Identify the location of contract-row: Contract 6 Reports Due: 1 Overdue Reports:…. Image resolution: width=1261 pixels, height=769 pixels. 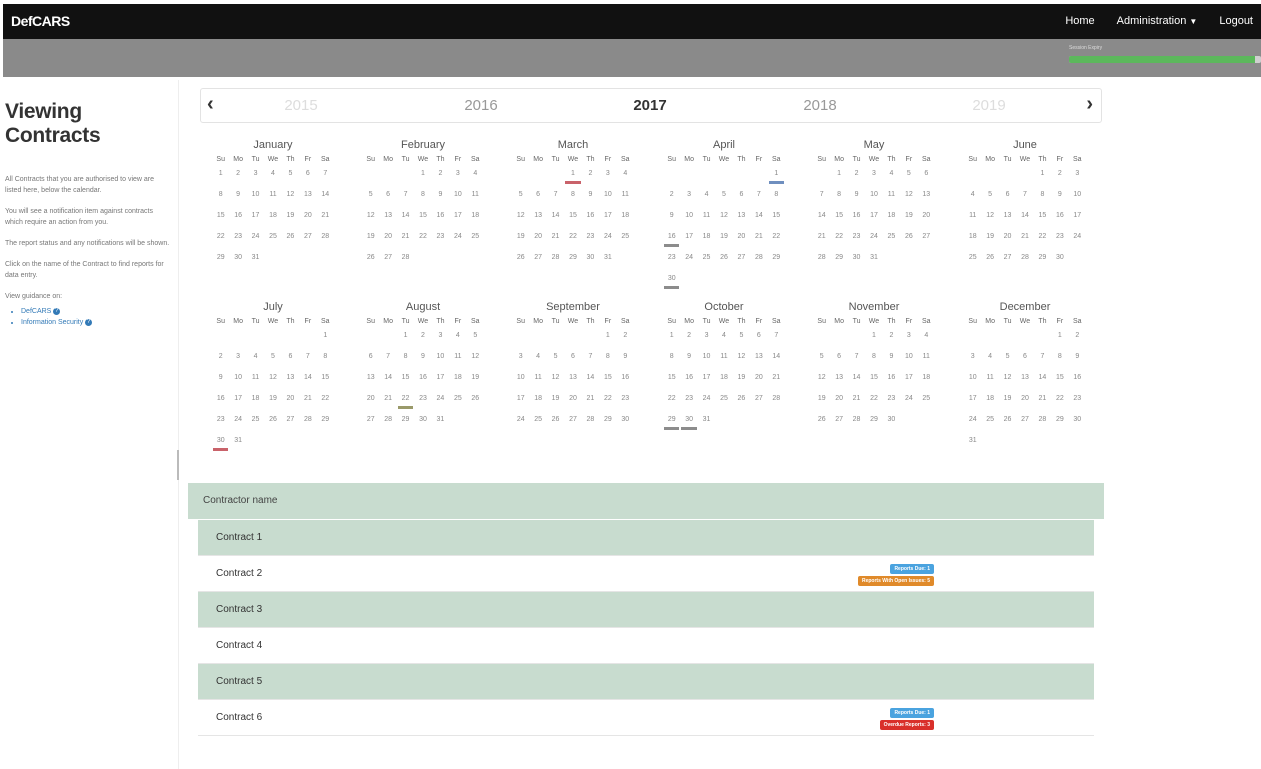
(646, 718).